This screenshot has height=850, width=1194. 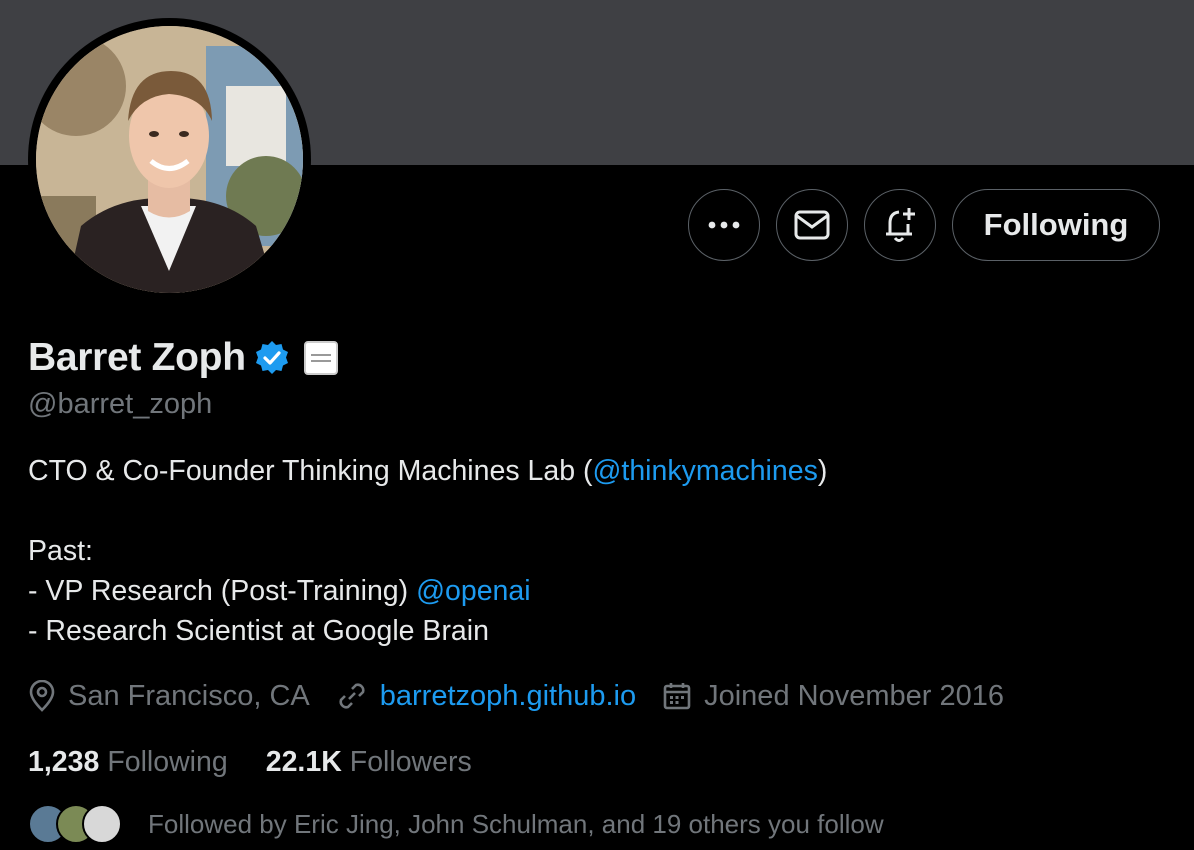 I want to click on bio-past-label: Past:, so click(x=60, y=551).